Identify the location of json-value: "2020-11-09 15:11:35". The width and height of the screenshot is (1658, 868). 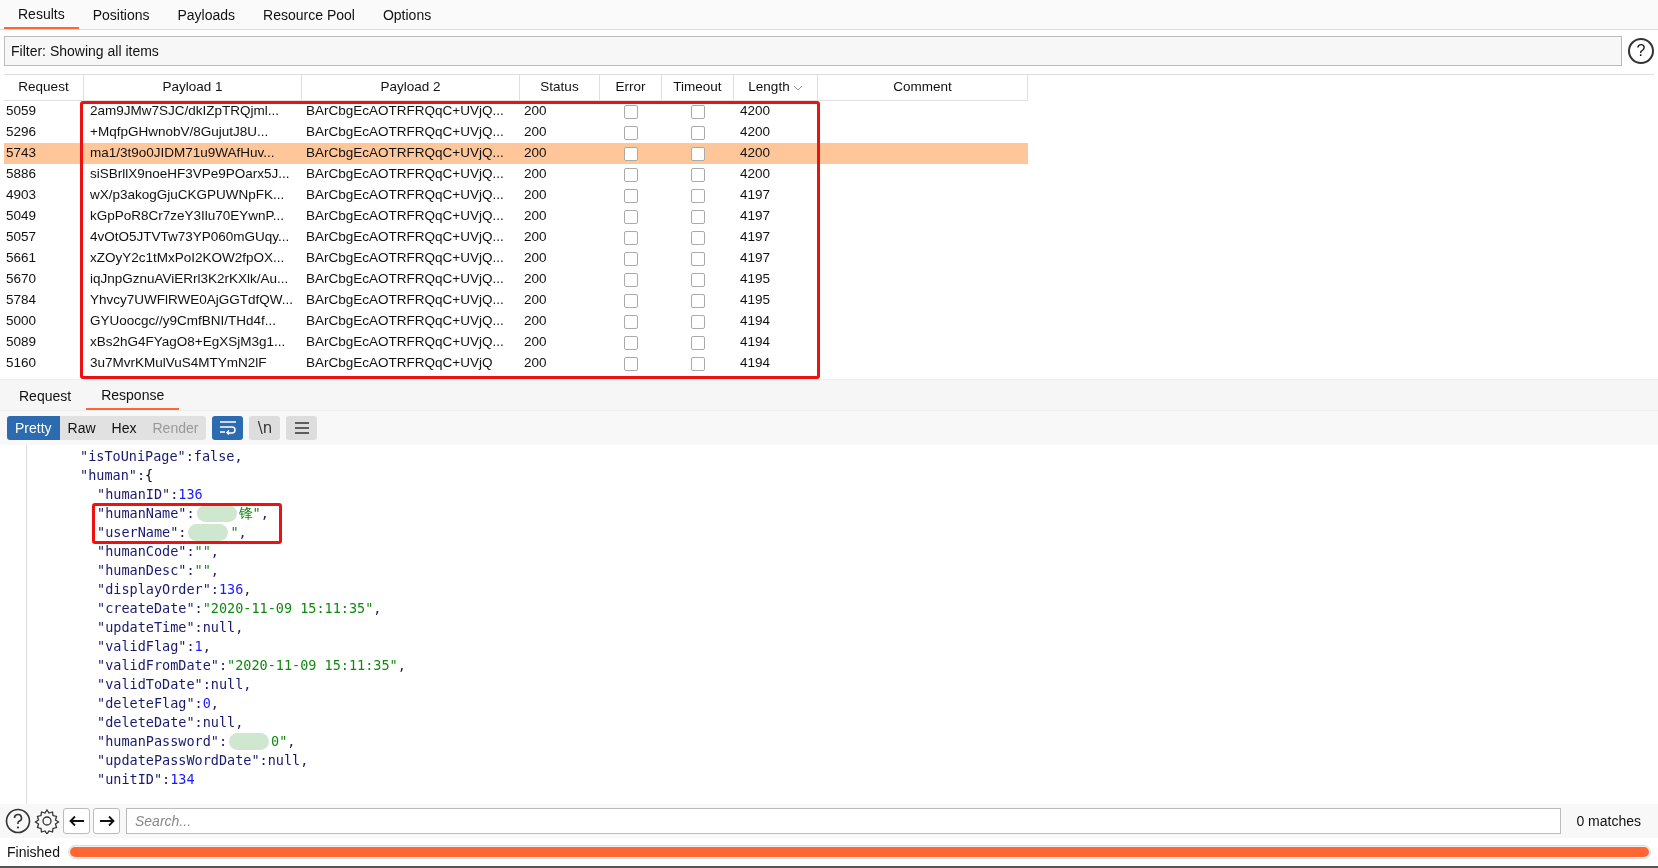
(288, 609).